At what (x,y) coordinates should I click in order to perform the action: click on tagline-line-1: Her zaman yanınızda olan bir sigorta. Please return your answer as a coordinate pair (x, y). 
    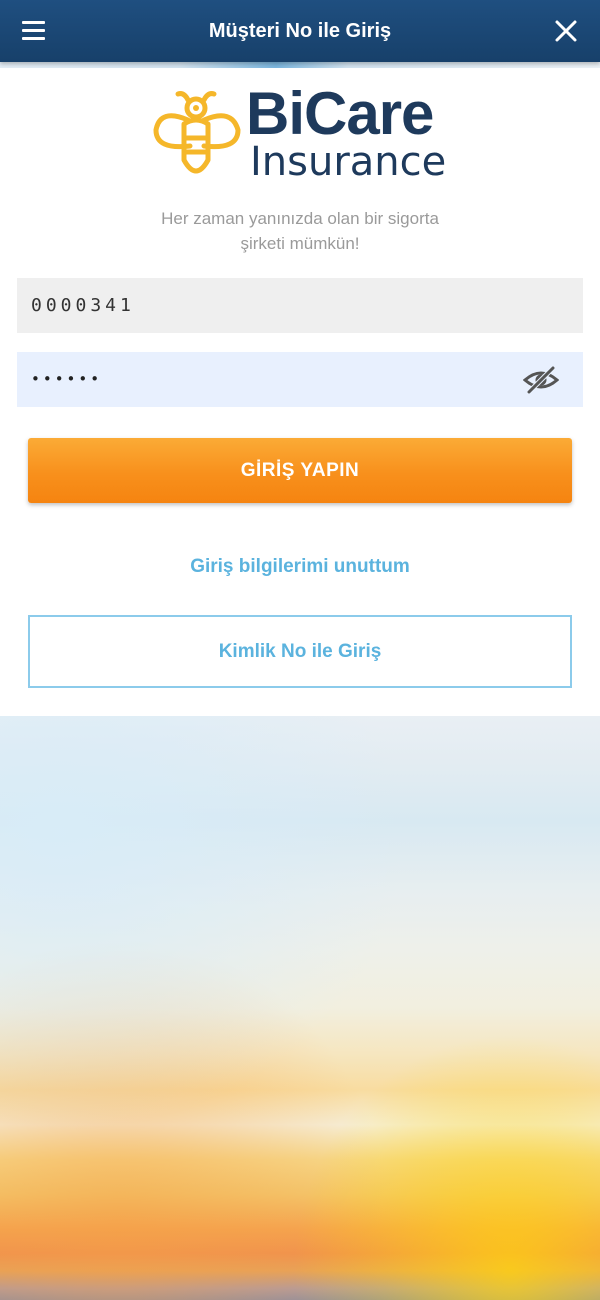
    Looking at the image, I should click on (300, 218).